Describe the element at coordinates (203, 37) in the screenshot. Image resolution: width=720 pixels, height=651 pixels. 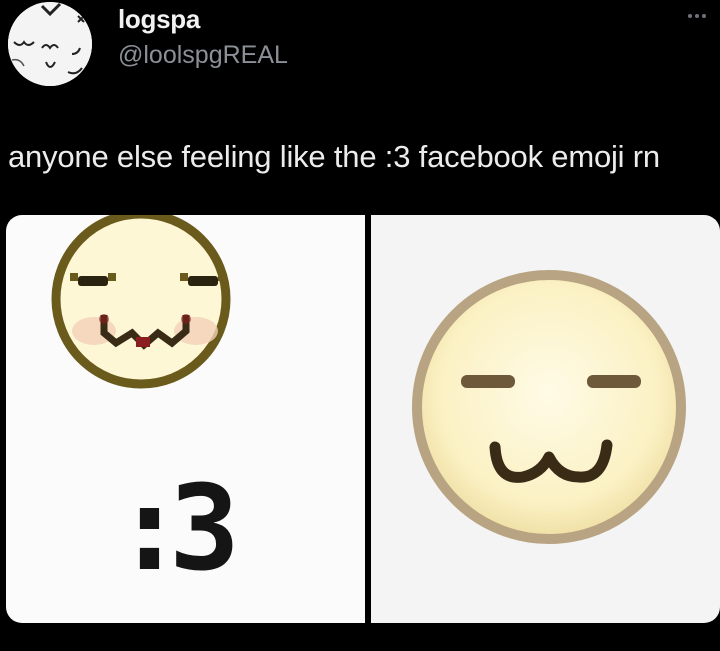
I see `author-block: logspa @loolspgREAL` at that location.